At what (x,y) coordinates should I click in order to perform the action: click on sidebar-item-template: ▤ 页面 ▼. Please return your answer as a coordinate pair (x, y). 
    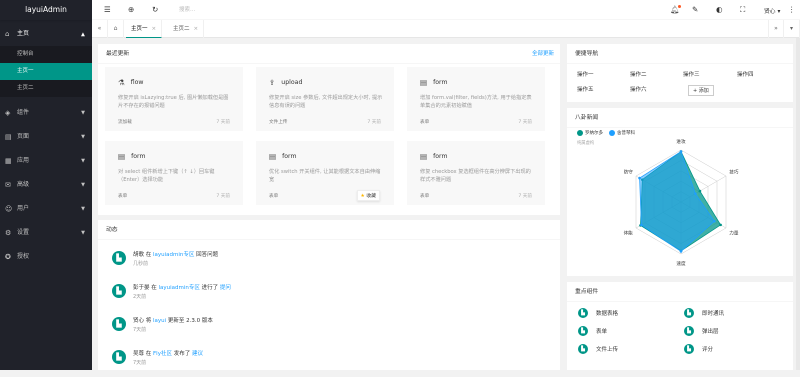
    Looking at the image, I should click on (46, 137).